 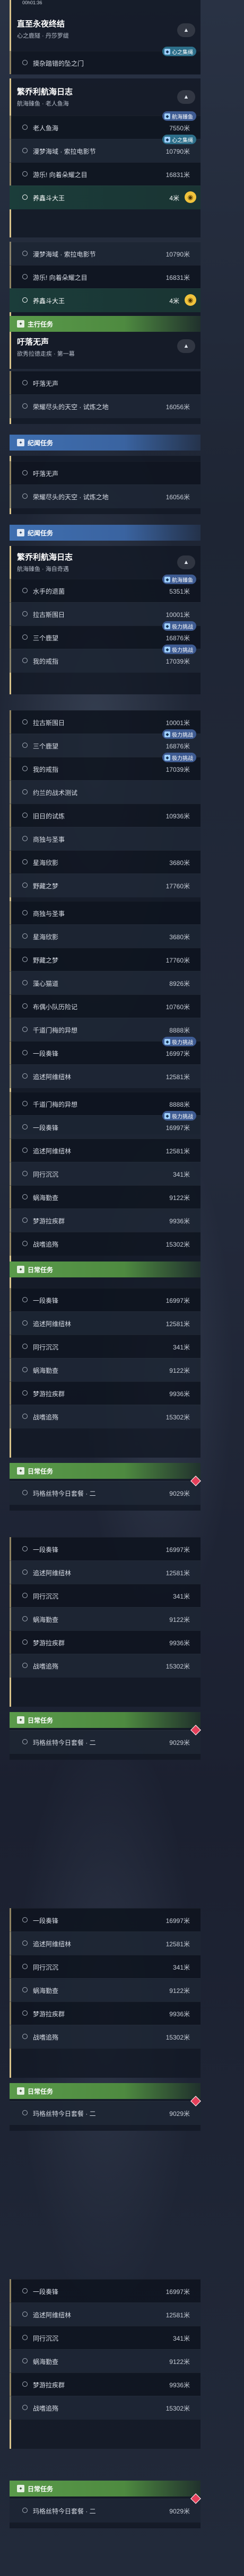 I want to click on quest-step-row: 漫梦海域 · 索拉电影节 10790米 ◆ 心之集绳, so click(x=106, y=149).